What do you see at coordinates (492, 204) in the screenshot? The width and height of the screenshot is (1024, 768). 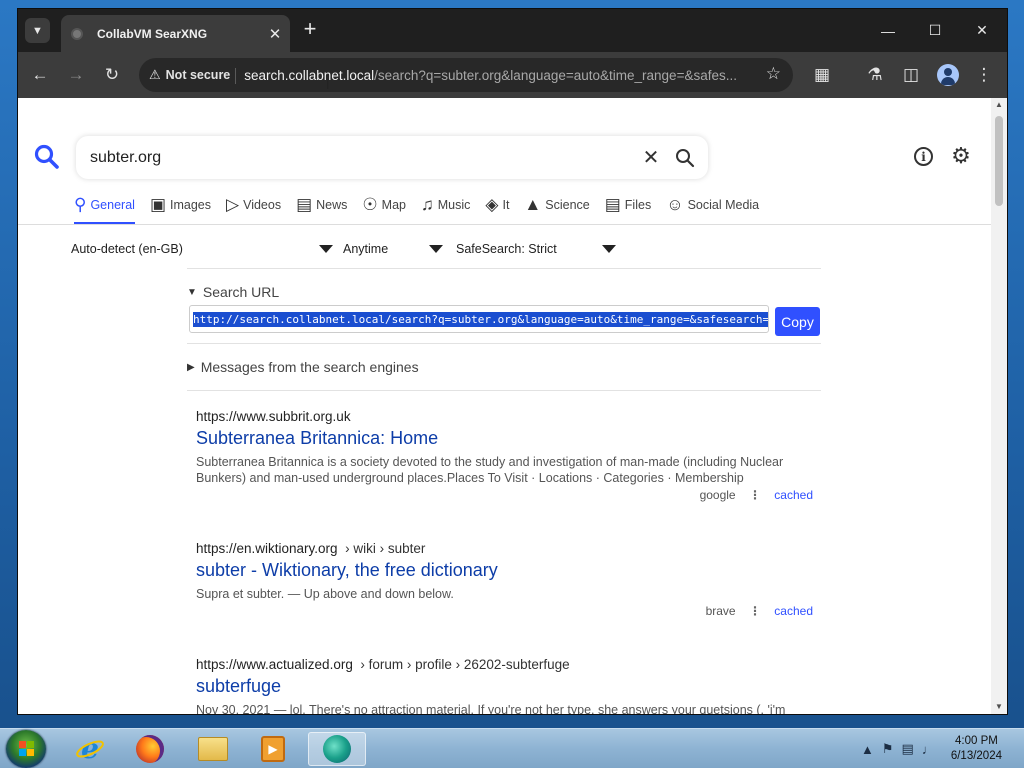 I see `layers-icon: ◈` at bounding box center [492, 204].